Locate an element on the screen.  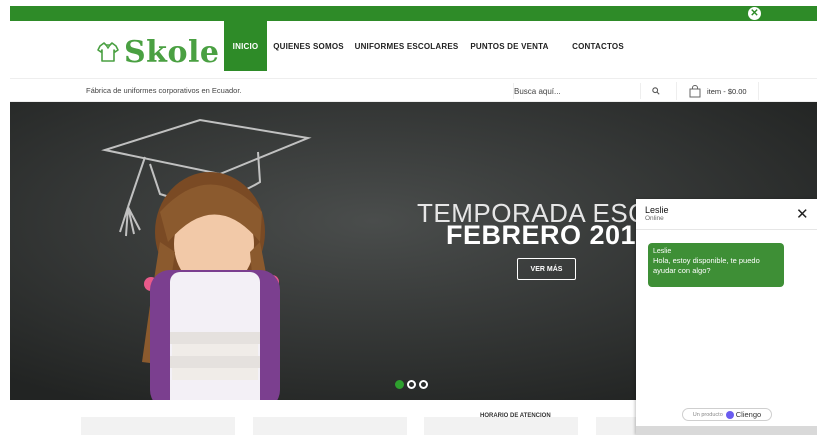
nav-item-puntos-de-venta: PUNTOS DE VENTA is located at coordinates (509, 46).